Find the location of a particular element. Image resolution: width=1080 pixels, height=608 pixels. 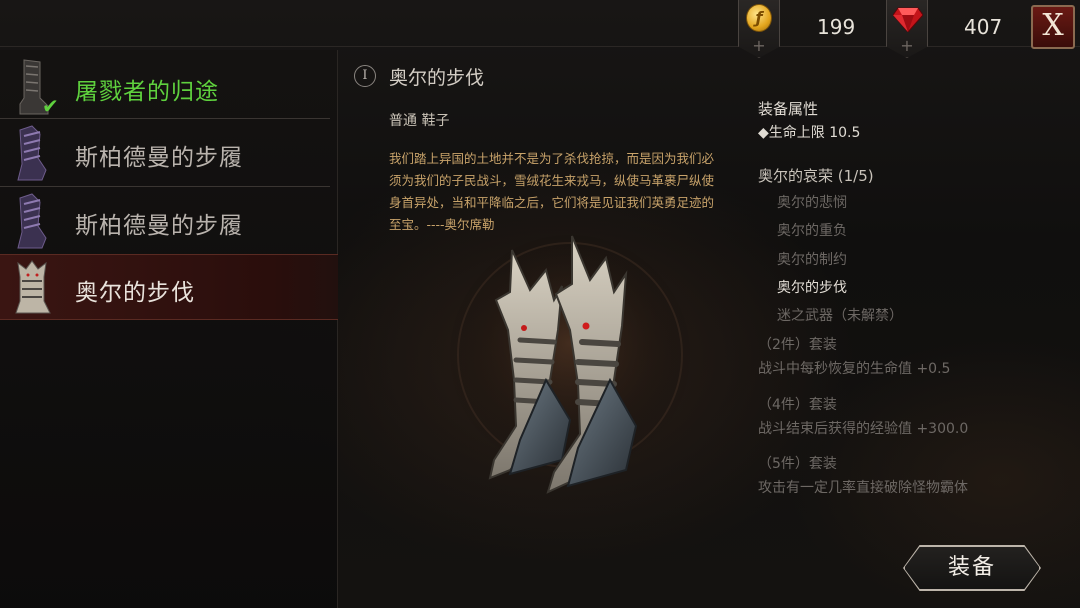

set-bonus-text: 攻击有一定几率直接破除怪物霸体 is located at coordinates (863, 488).